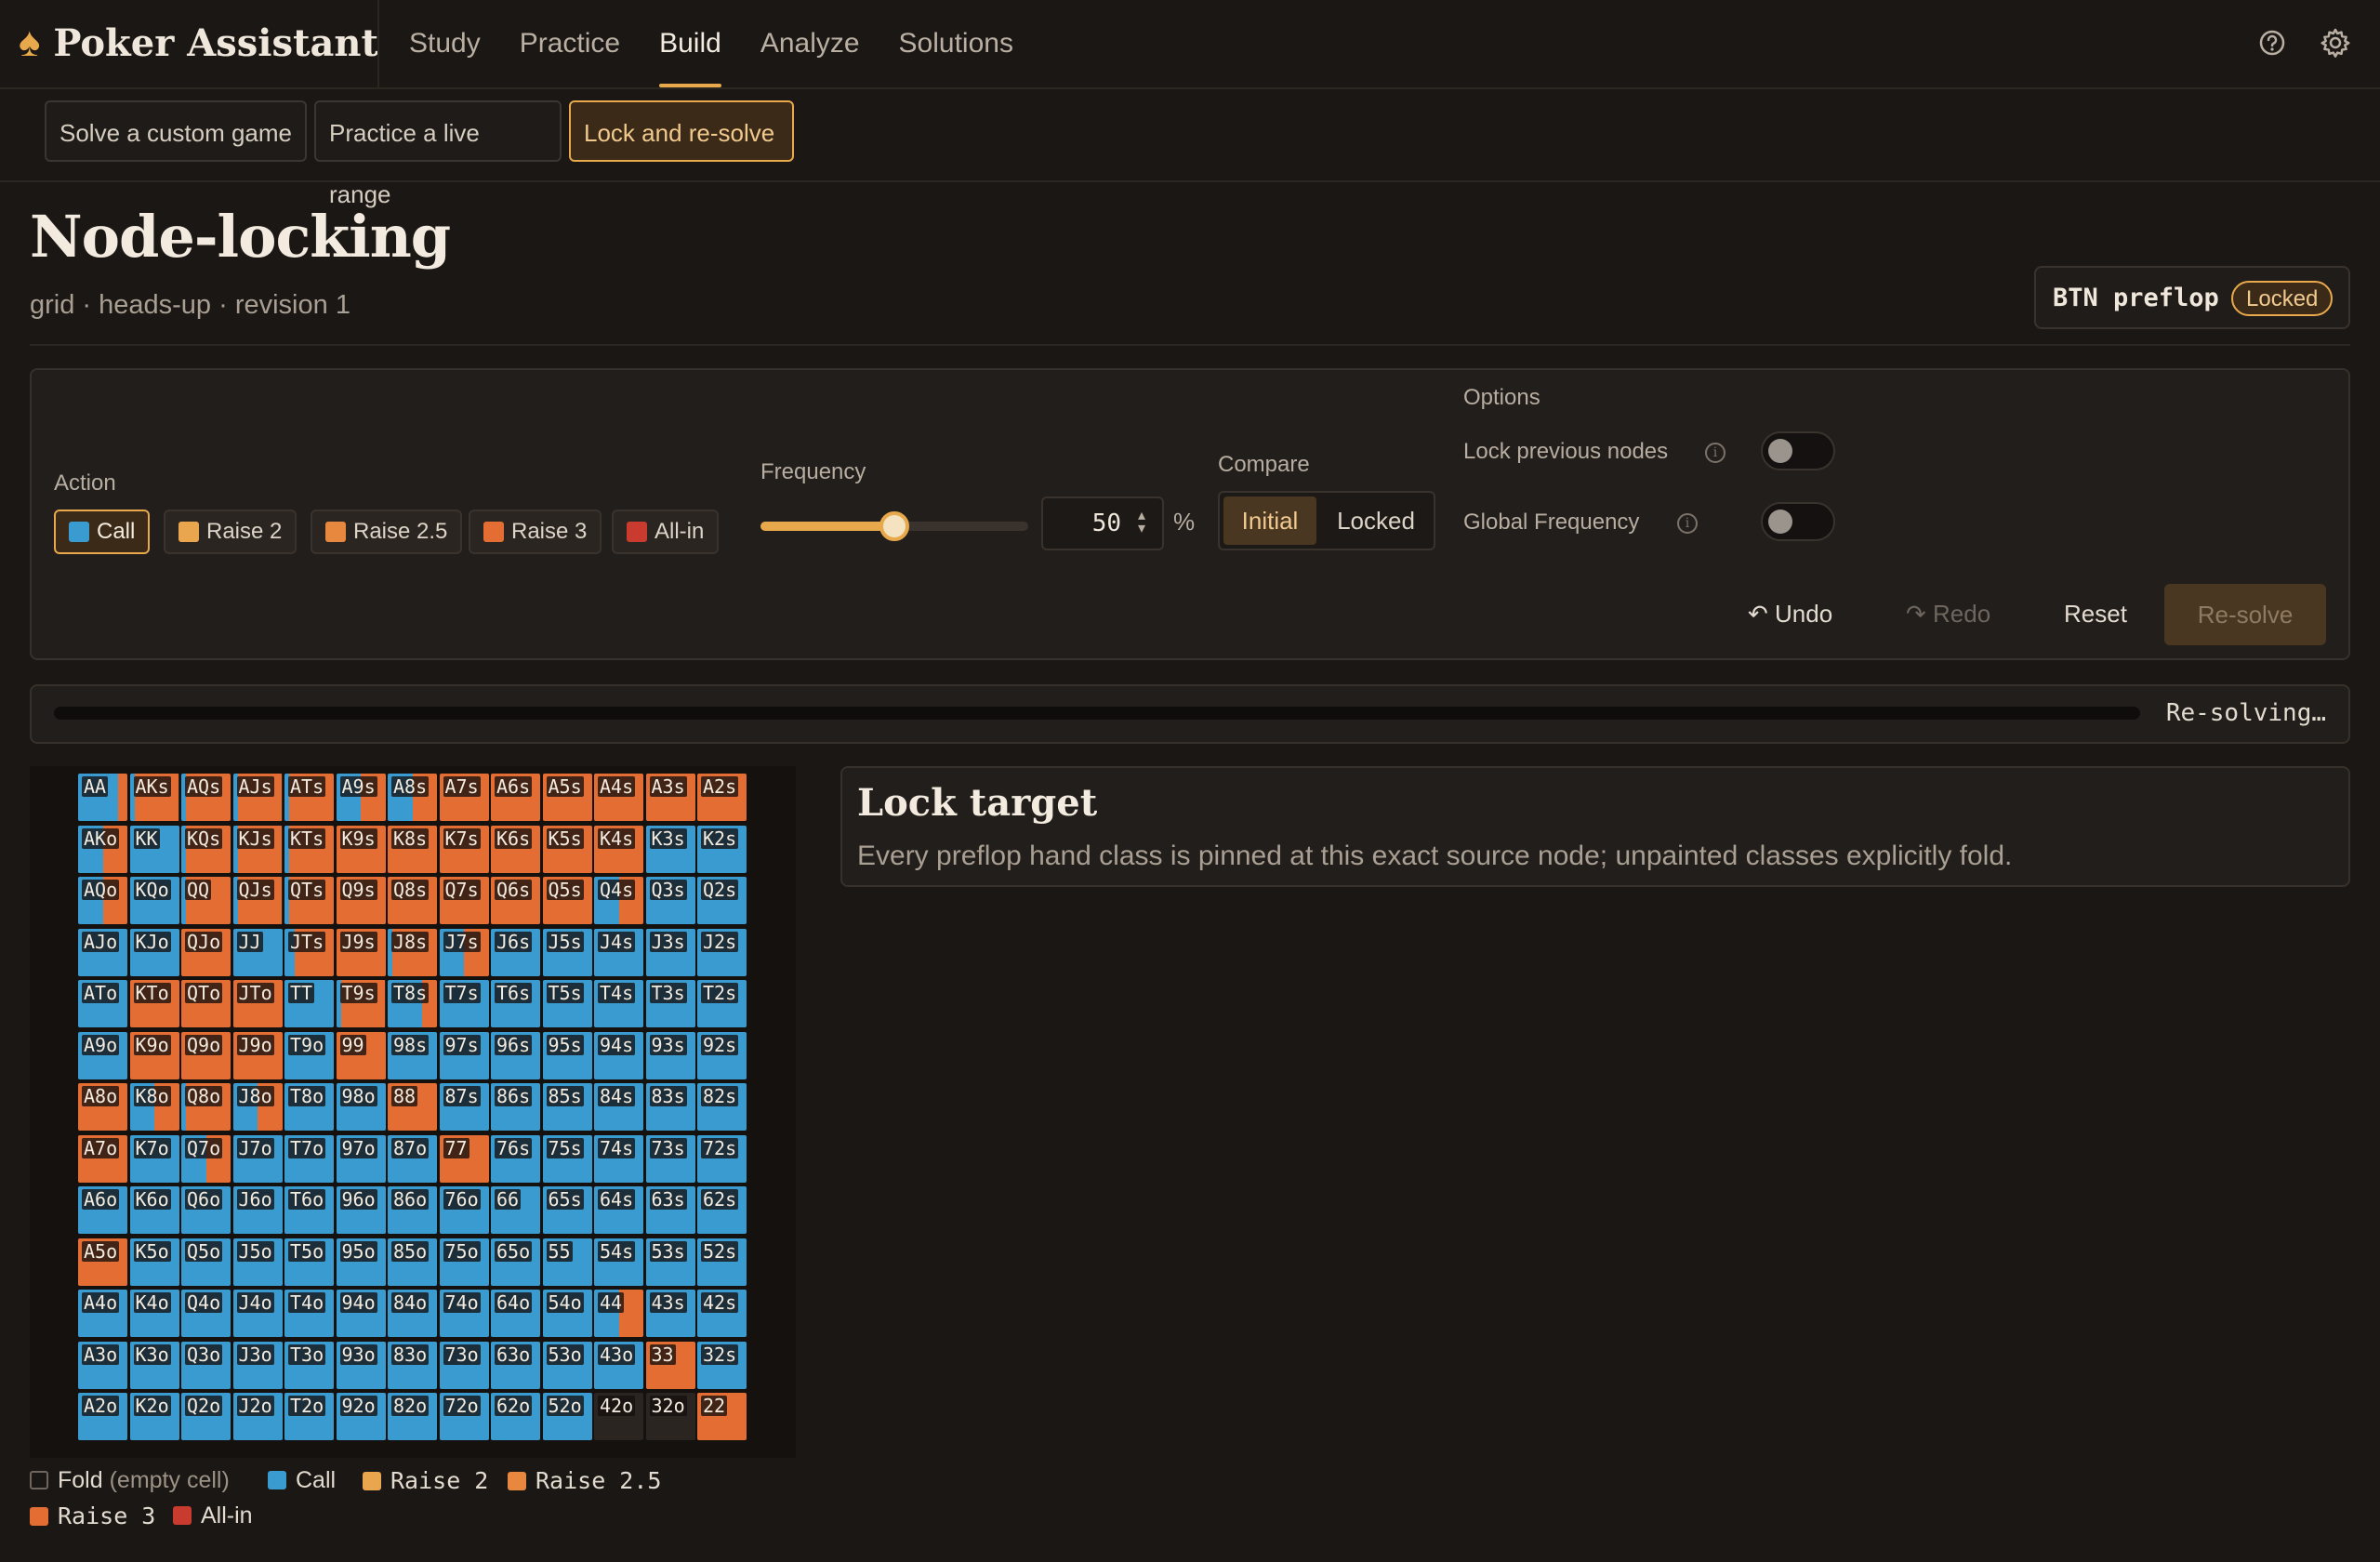 The width and height of the screenshot is (2380, 1562). Describe the element at coordinates (722, 1313) in the screenshot. I see `hand-cell-42s: 42s` at that location.